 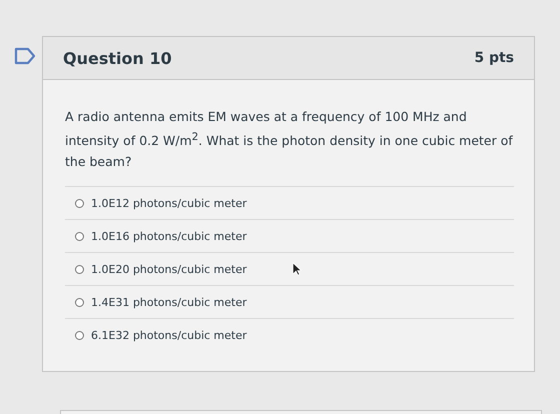 What do you see at coordinates (297, 269) in the screenshot?
I see `cursor-icon` at bounding box center [297, 269].